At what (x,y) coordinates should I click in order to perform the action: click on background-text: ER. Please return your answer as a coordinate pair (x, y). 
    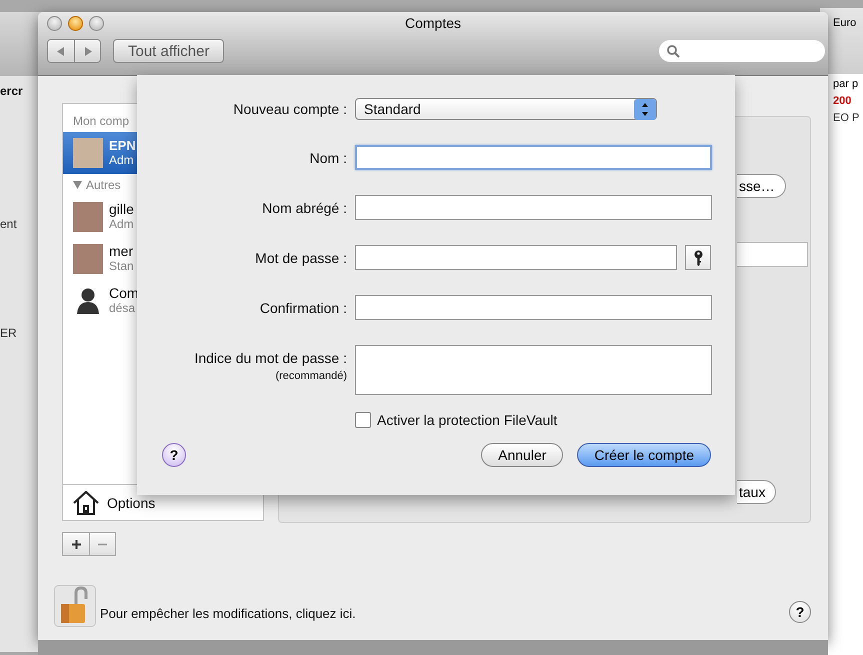
    Looking at the image, I should click on (8, 333).